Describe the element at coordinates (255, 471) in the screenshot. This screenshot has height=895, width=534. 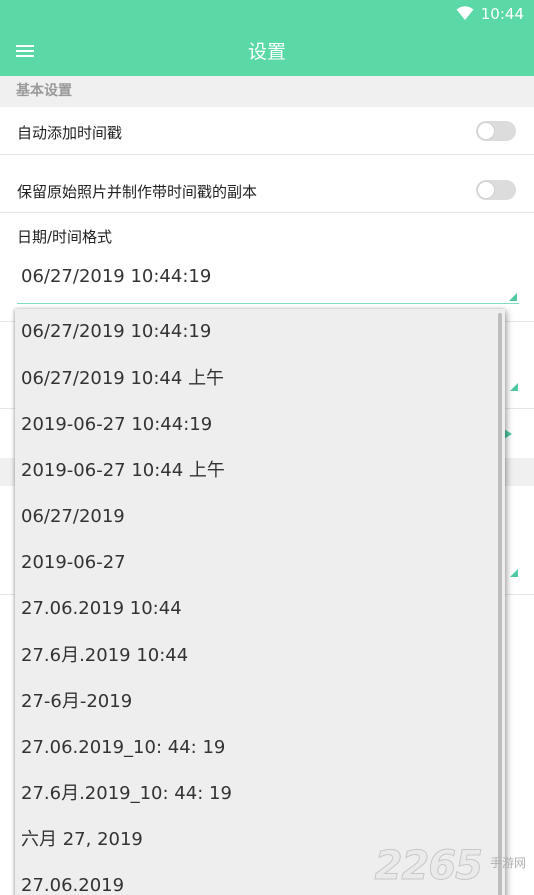
I see `dropdown-option: 2019-06-27 10:44 上午` at that location.